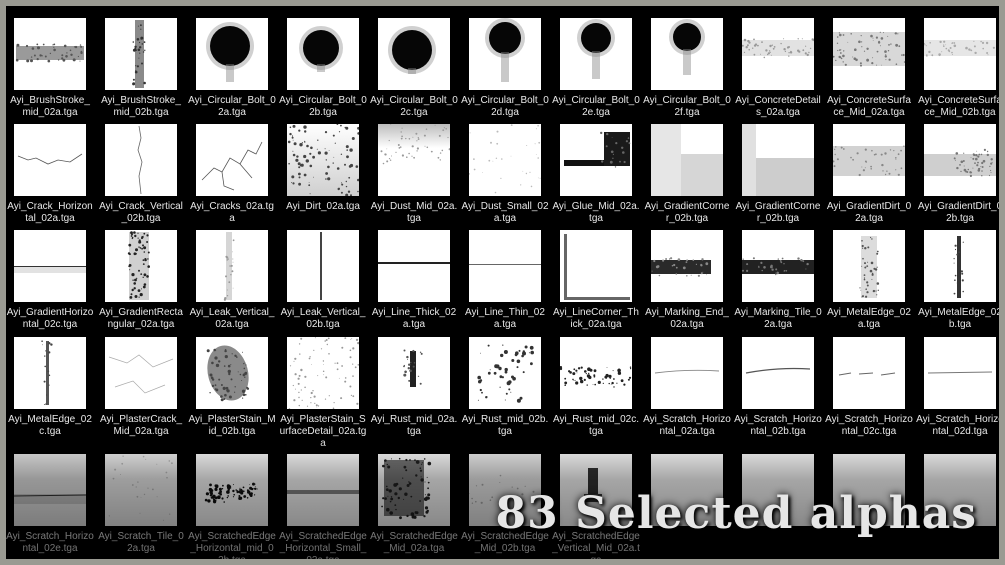 The height and width of the screenshot is (565, 1005). Describe the element at coordinates (50, 318) in the screenshot. I see `file-name-label: Ayi_GradientHorizontal_02c.tga` at that location.